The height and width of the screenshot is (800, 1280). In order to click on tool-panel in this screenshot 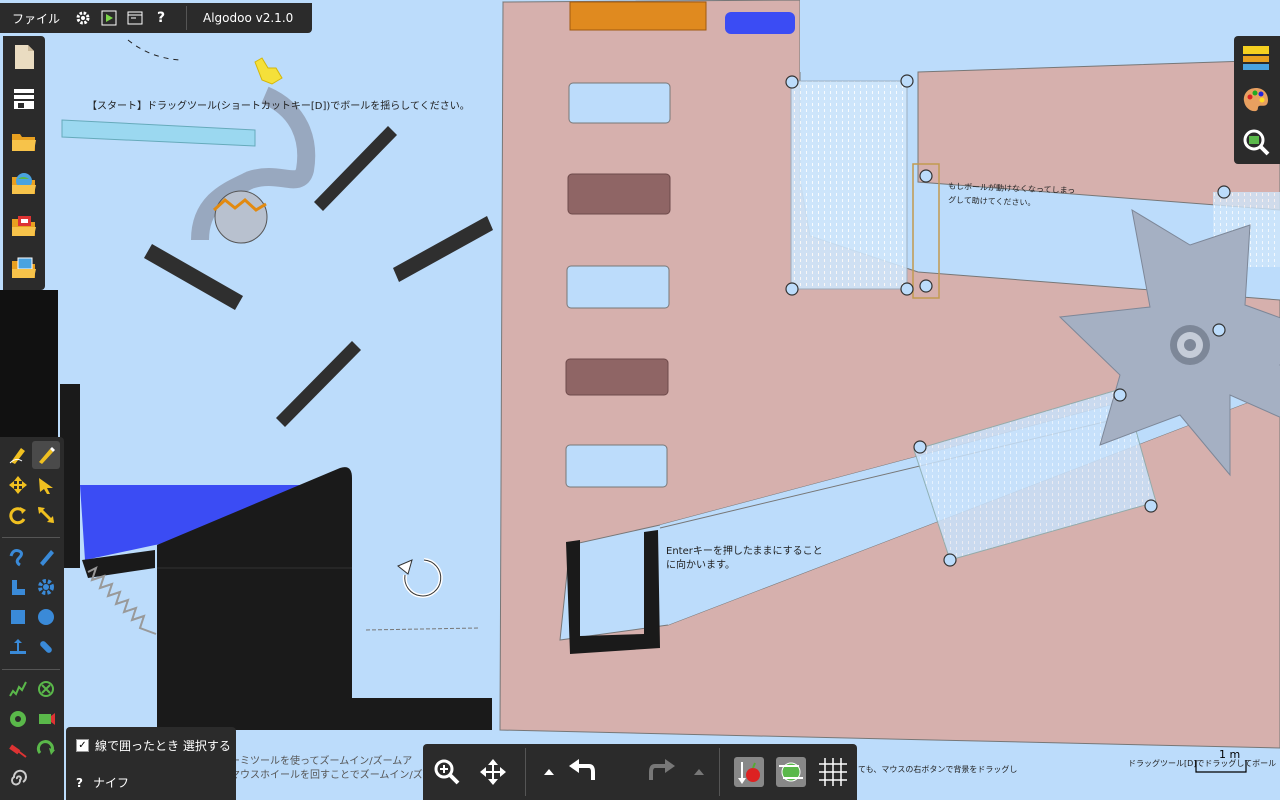, I will do `click(32, 618)`.